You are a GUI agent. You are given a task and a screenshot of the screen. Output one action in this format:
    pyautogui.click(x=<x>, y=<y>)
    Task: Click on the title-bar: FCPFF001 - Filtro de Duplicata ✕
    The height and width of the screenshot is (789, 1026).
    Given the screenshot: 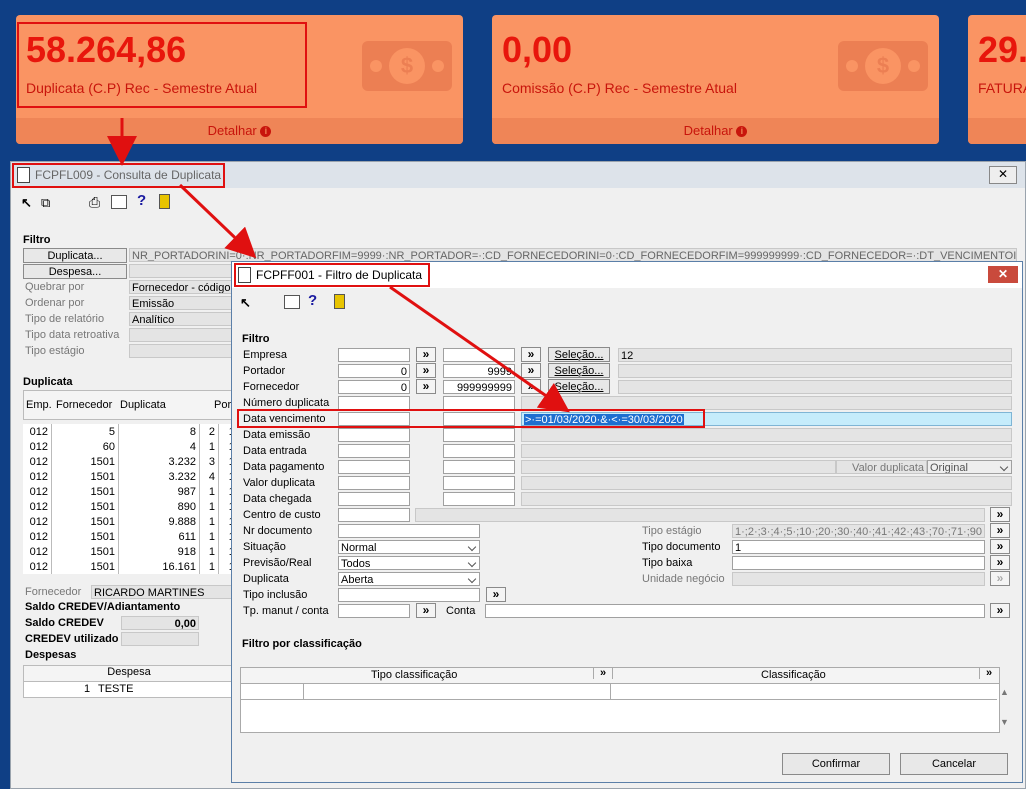 What is the action you would take?
    pyautogui.click(x=627, y=275)
    